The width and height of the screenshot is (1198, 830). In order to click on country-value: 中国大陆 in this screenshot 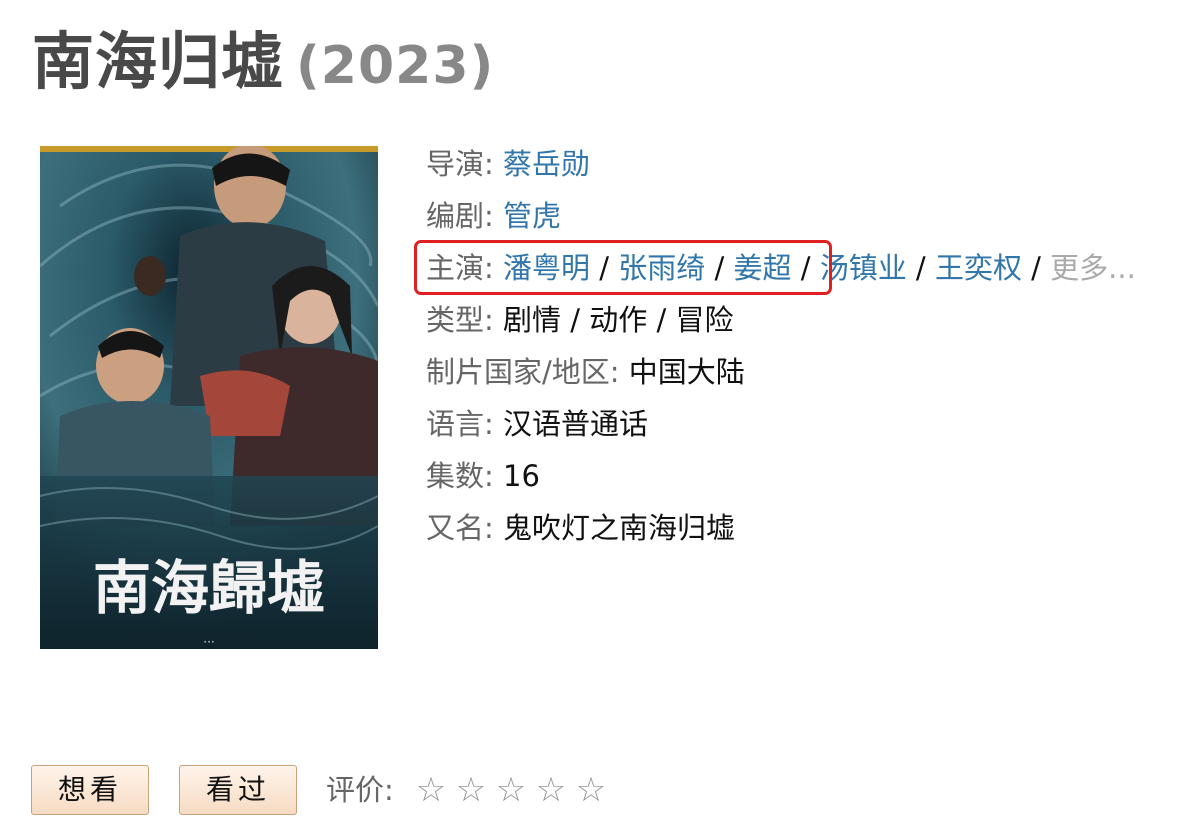, I will do `click(686, 372)`.